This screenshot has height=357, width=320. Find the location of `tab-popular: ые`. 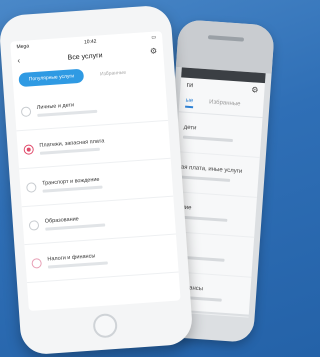

tab-popular: ые is located at coordinates (189, 103).